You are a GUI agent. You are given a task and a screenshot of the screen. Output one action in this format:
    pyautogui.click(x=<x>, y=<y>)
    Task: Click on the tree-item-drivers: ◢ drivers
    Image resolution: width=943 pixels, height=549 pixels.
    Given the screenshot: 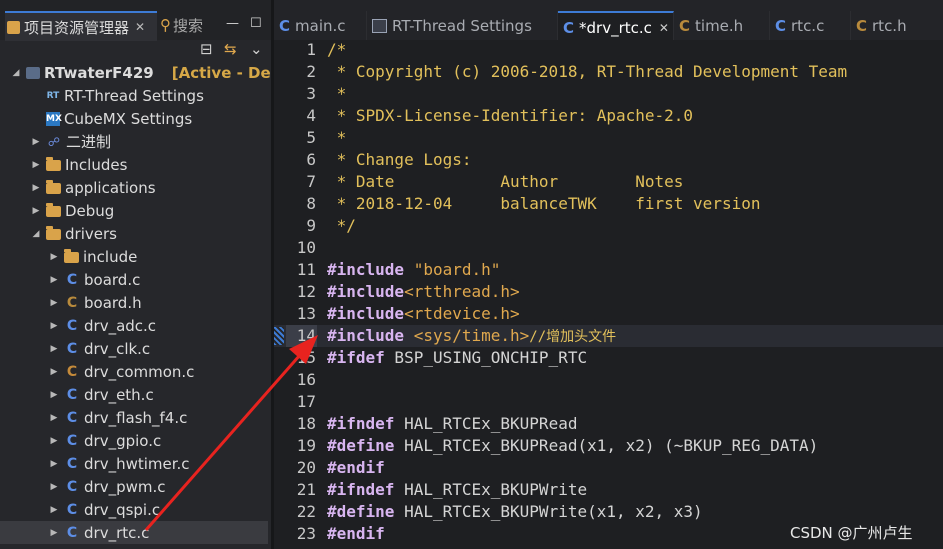 What is the action you would take?
    pyautogui.click(x=73, y=233)
    